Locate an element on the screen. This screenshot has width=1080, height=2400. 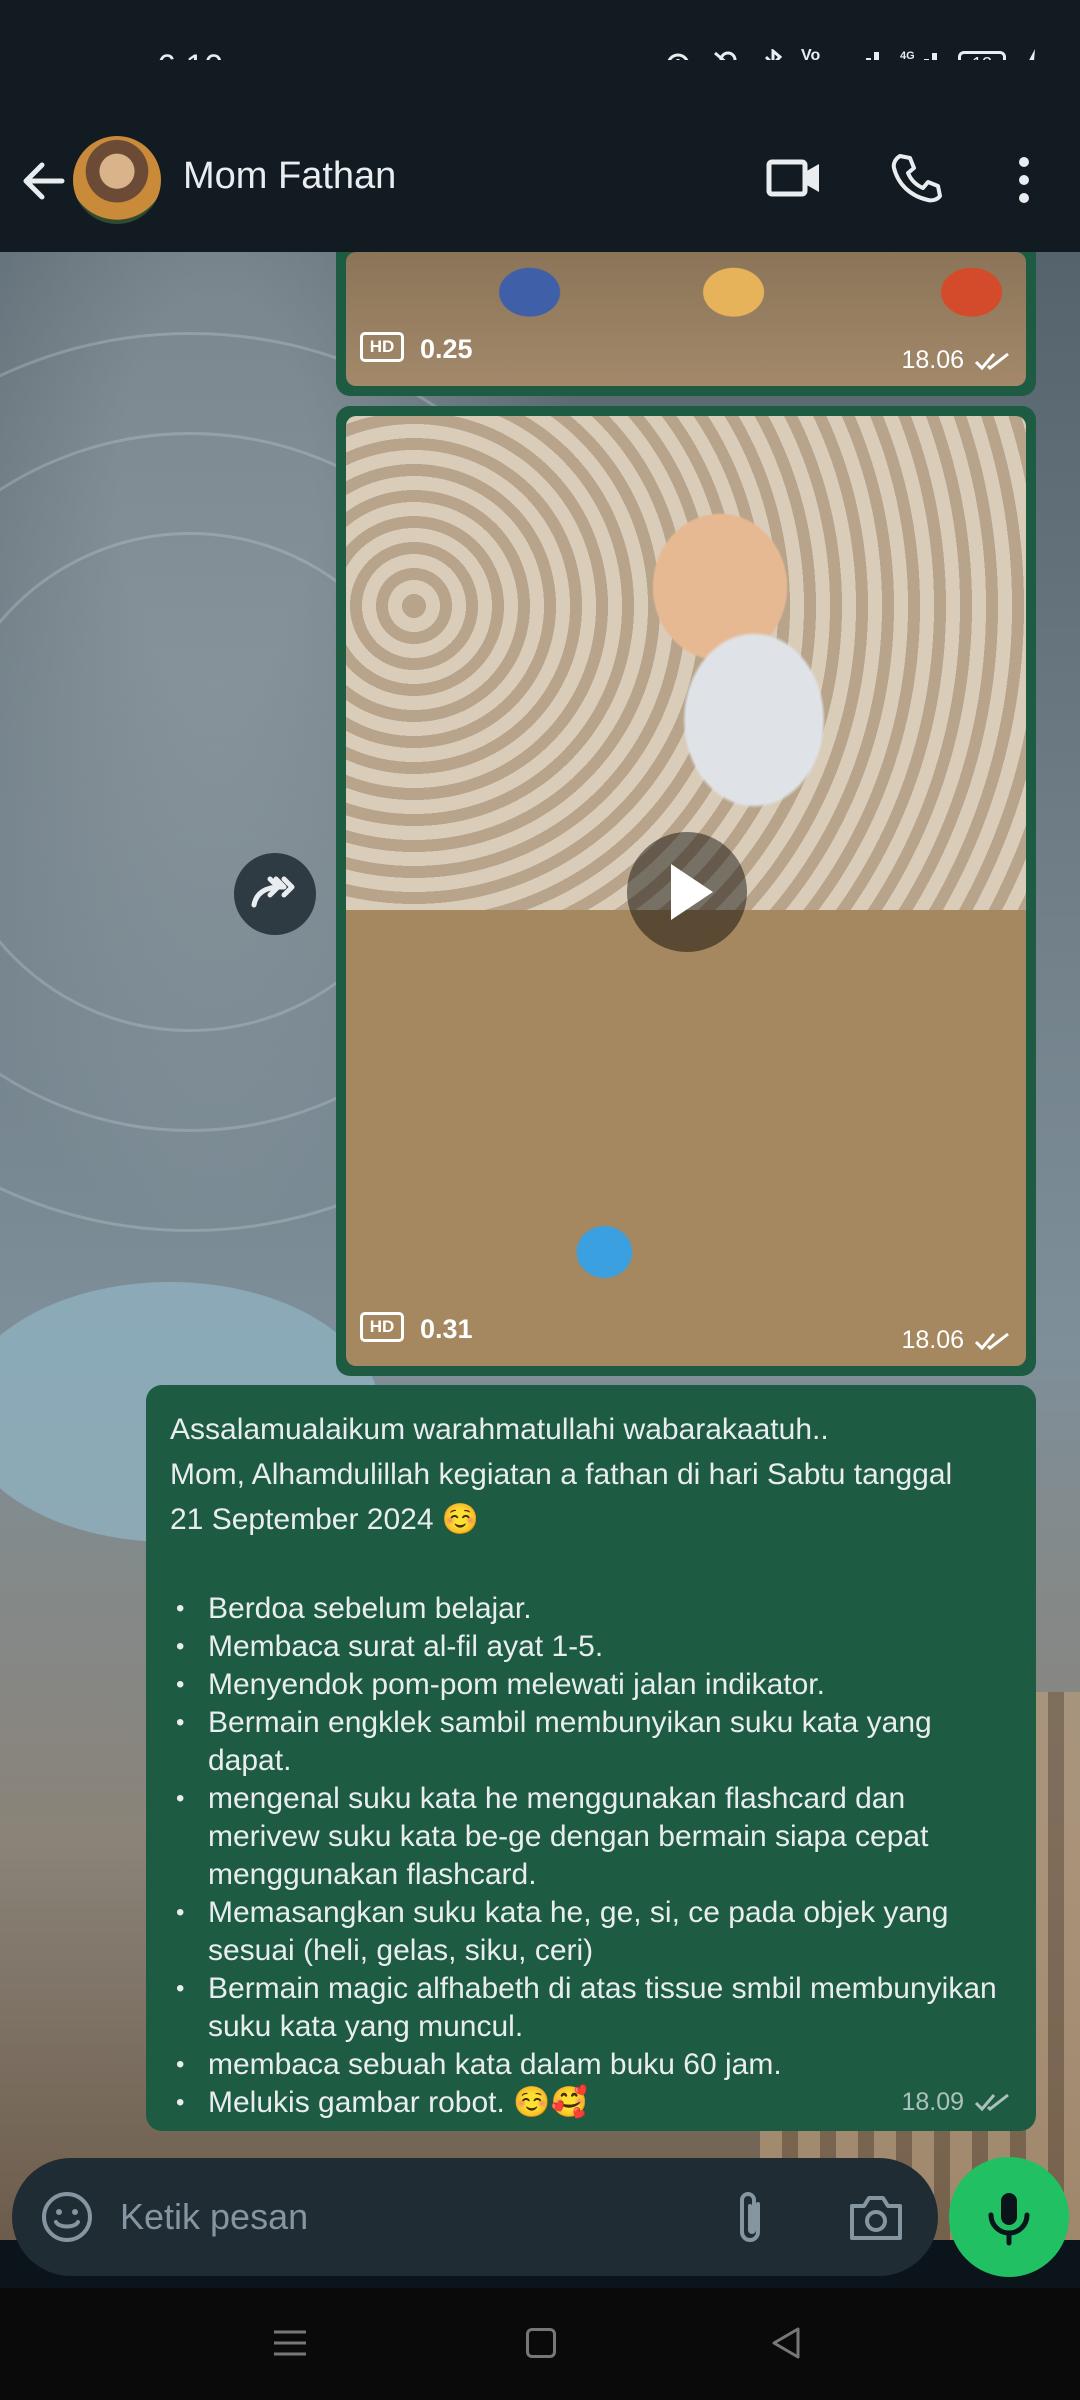
play-icon is located at coordinates (692, 892).